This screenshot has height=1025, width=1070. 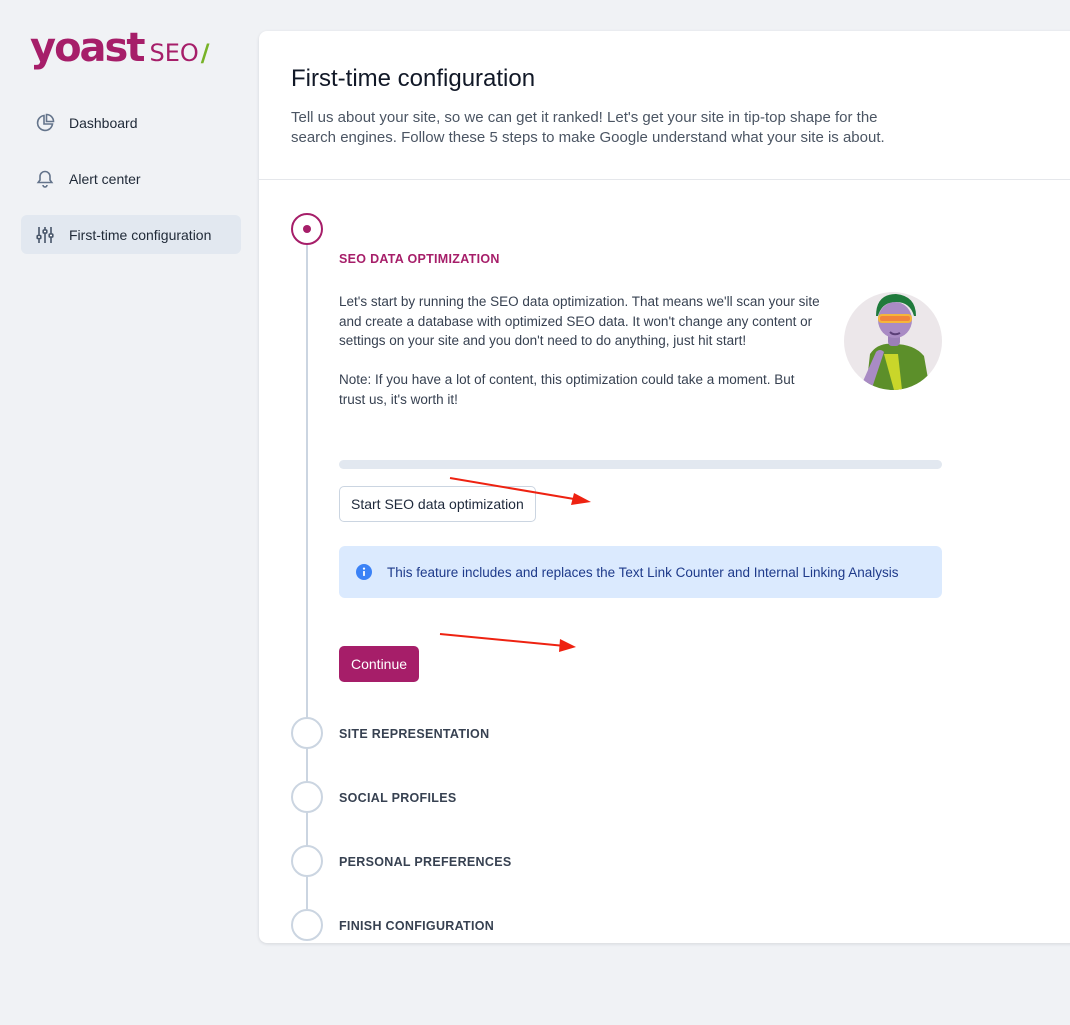 I want to click on step-title-site-representation: SITE REPRESENTATION, so click(x=414, y=734).